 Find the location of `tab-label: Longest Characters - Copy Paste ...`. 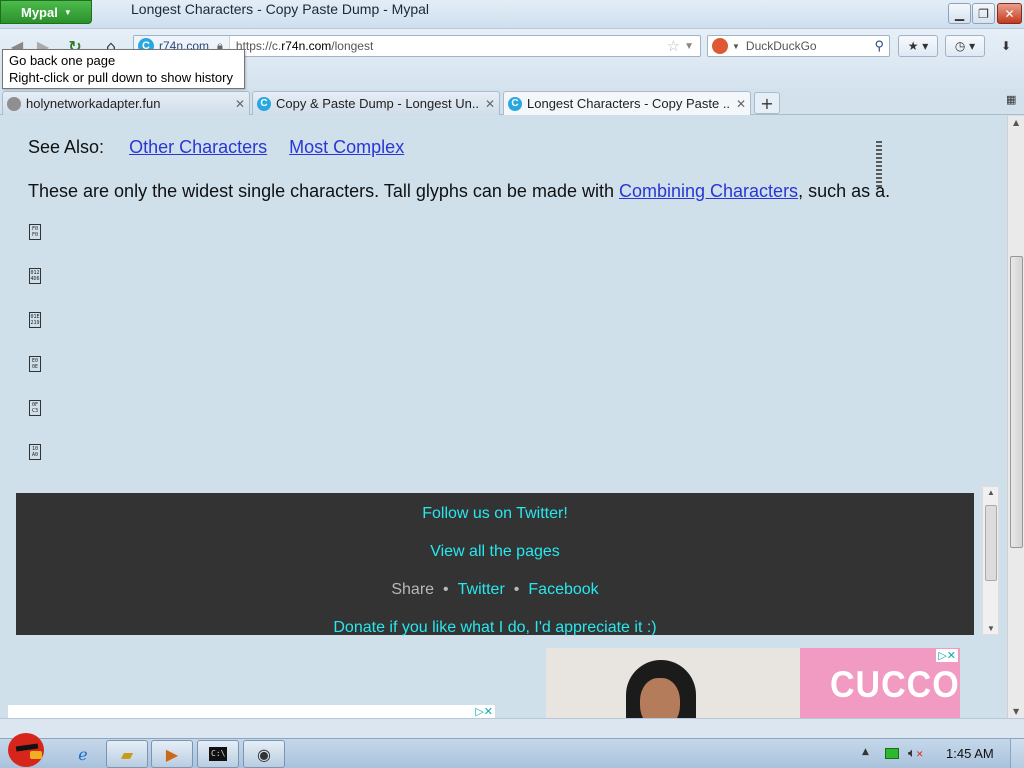

tab-label: Longest Characters - Copy Paste ... is located at coordinates (628, 103).